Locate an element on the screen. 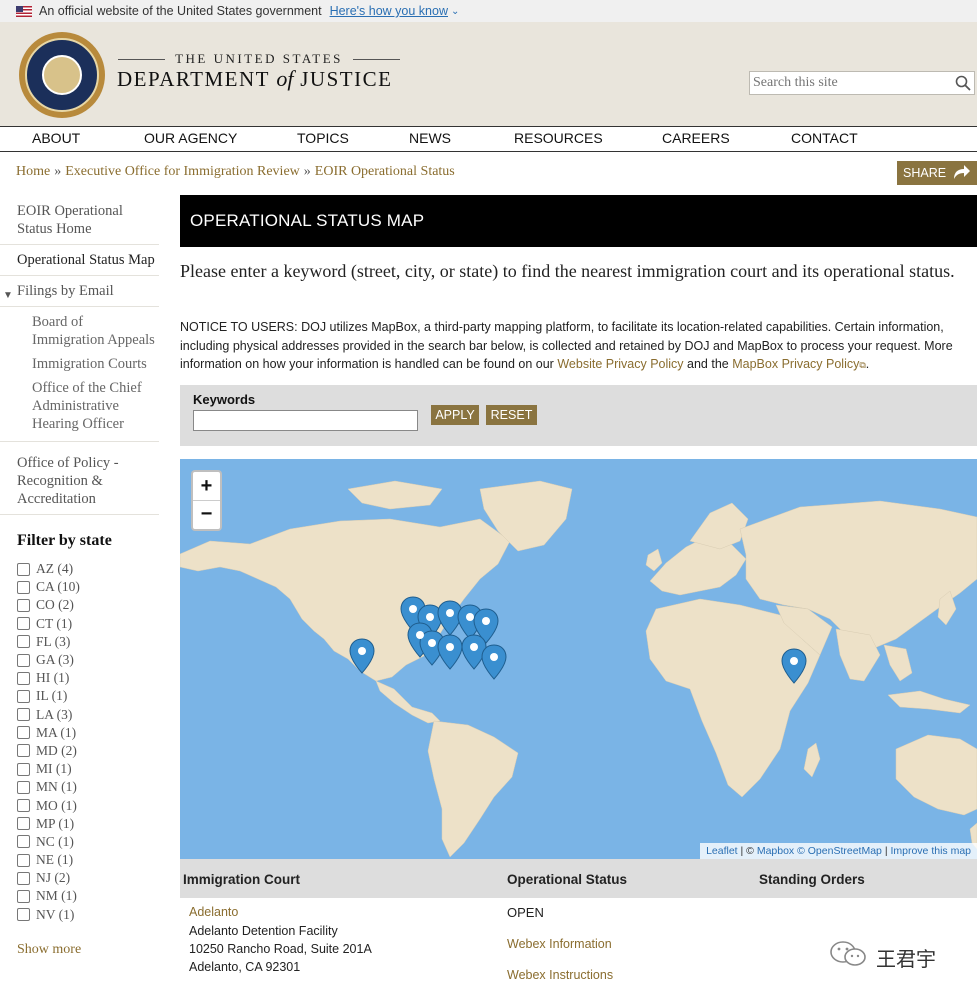 The height and width of the screenshot is (997, 977). state-filter-label: NV (1) is located at coordinates (55, 914).